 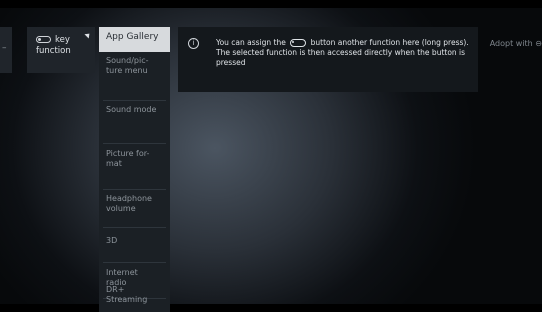 I want to click on ok-button-icon: ⊖, so click(x=538, y=43).